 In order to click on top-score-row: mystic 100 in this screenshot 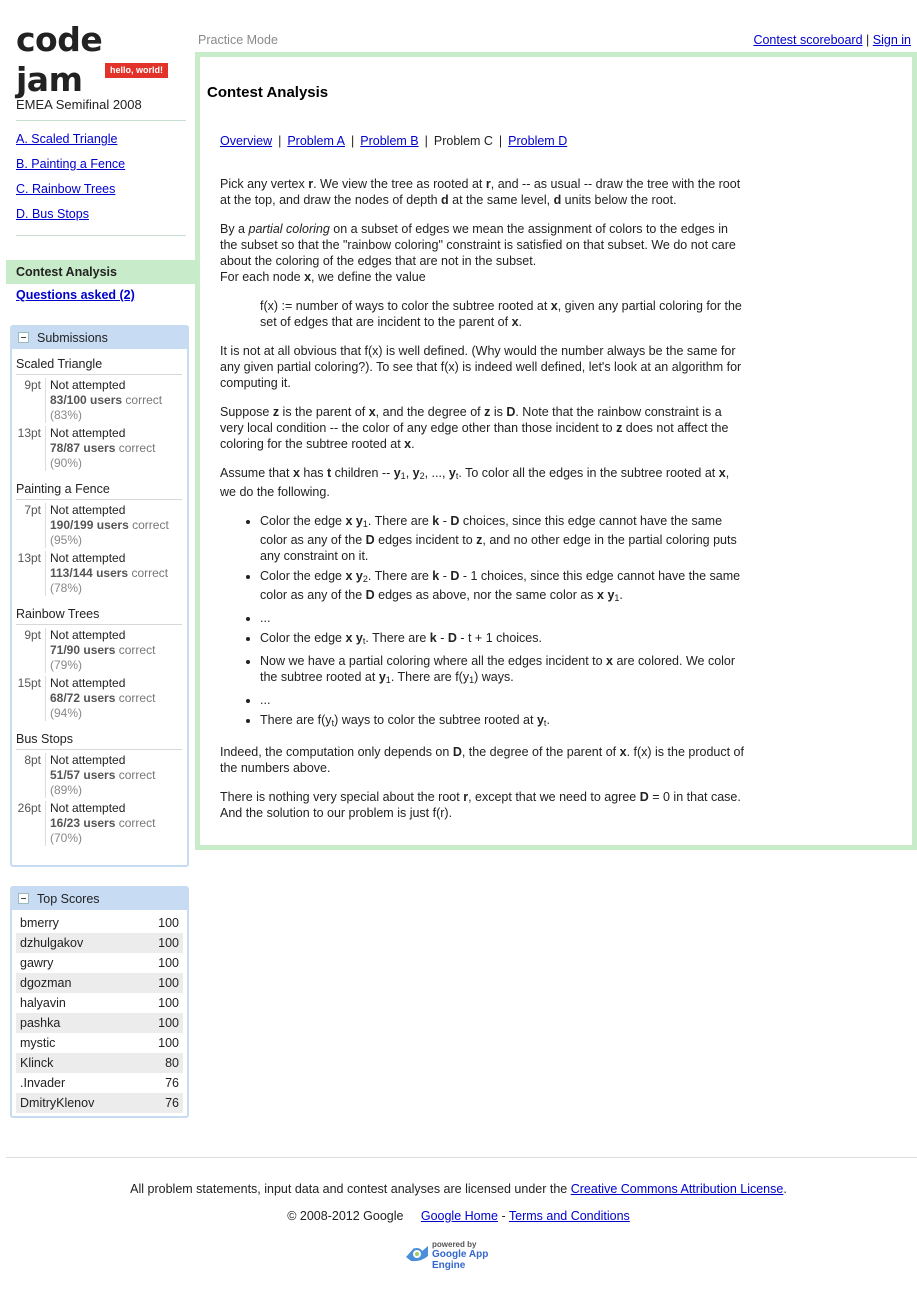, I will do `click(99, 1043)`.